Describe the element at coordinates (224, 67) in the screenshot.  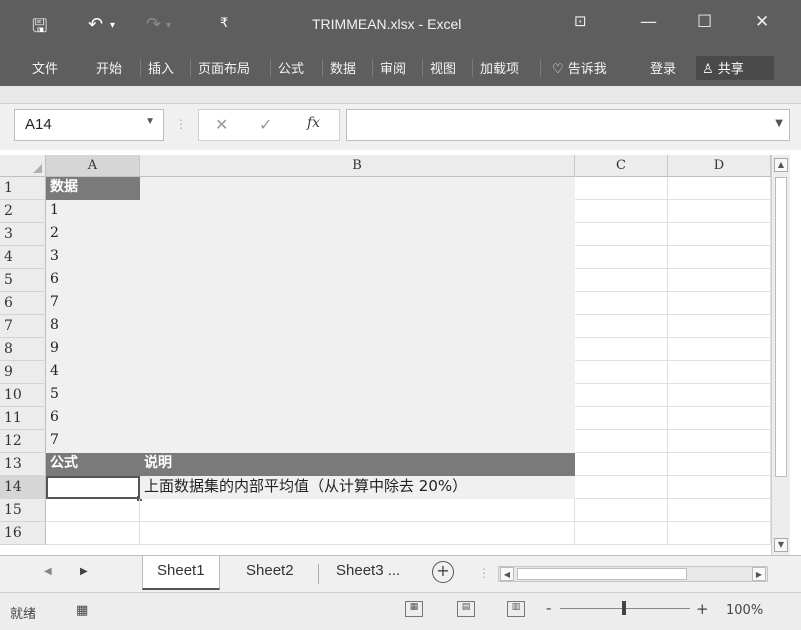
I see `tab-page-layout: 页面布局` at that location.